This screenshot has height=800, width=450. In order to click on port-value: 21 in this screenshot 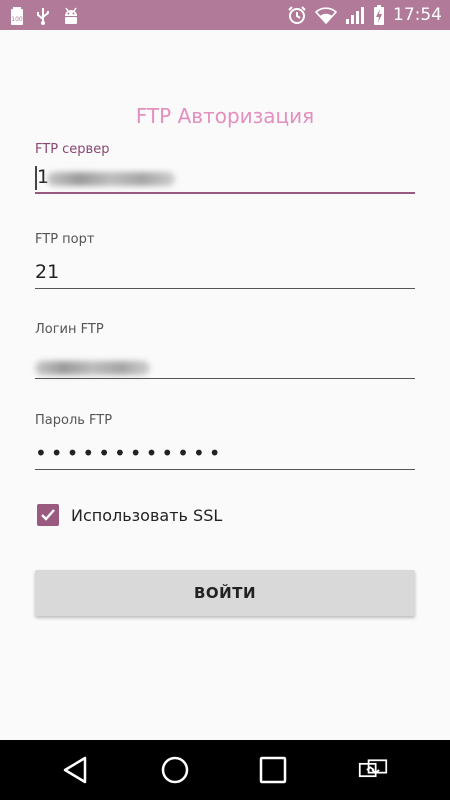, I will do `click(47, 272)`.